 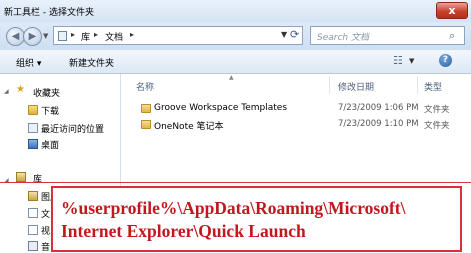 I want to click on recent-places-icon, so click(x=33, y=128).